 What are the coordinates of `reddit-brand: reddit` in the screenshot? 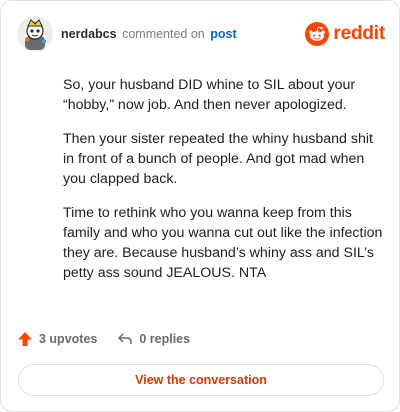 It's located at (345, 34).